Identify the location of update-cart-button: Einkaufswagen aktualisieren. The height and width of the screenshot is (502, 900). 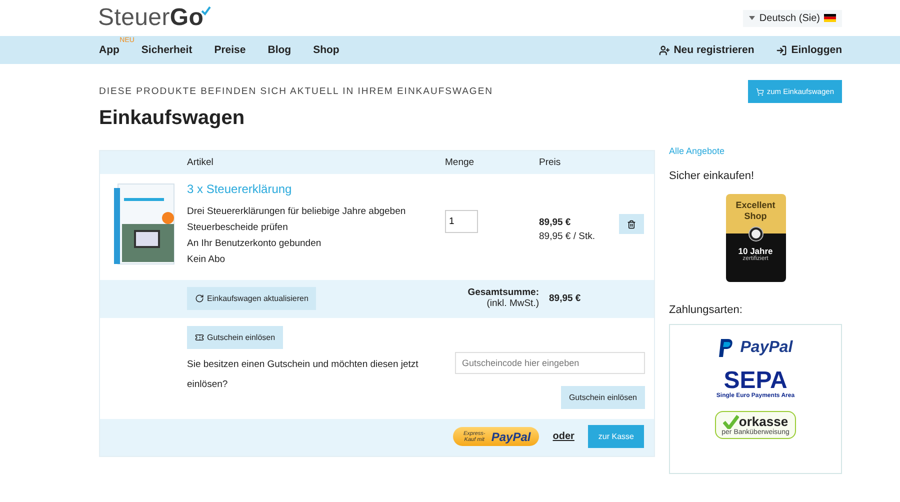
(251, 298).